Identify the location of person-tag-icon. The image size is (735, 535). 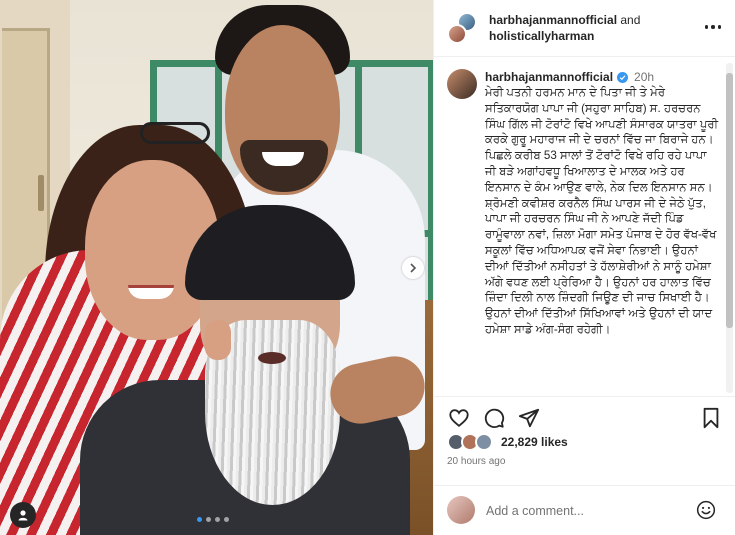
(23, 515).